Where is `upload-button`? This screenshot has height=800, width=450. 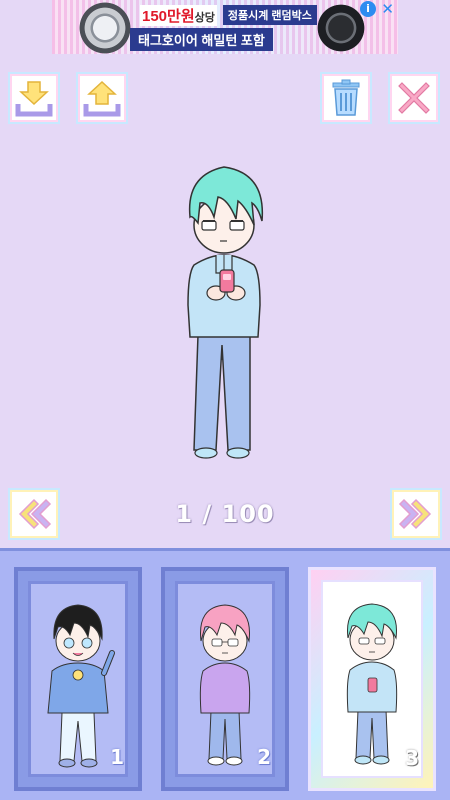
upload-button is located at coordinates (102, 98).